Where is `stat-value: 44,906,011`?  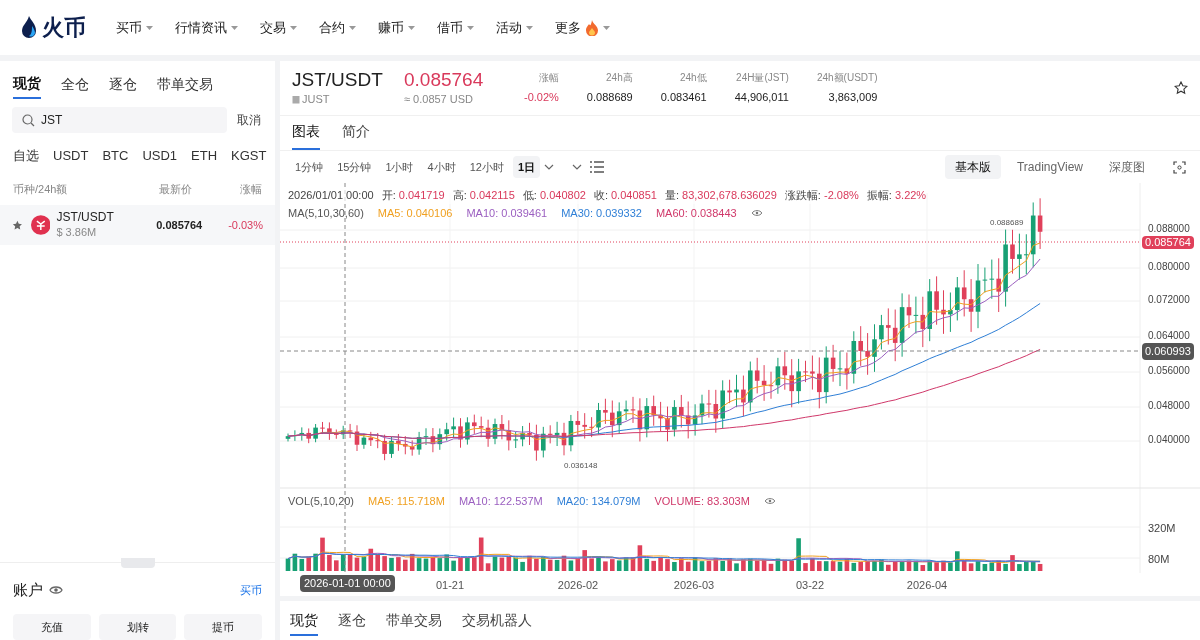 stat-value: 44,906,011 is located at coordinates (761, 98).